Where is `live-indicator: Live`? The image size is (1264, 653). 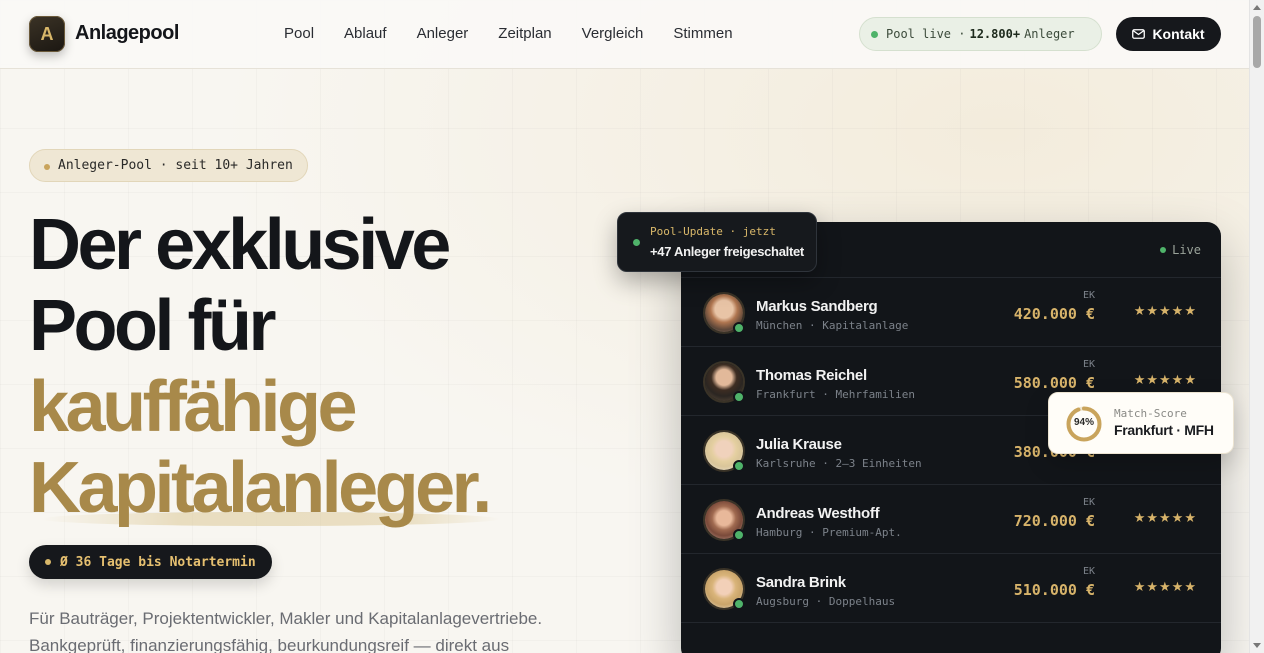 live-indicator: Live is located at coordinates (1180, 250).